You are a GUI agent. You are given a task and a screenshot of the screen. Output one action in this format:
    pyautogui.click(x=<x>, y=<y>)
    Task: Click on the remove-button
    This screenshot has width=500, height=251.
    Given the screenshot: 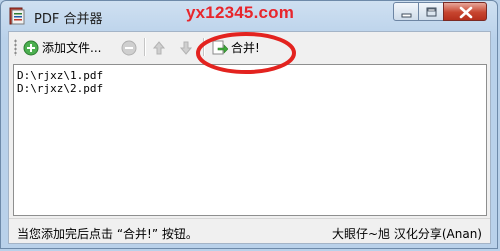 What is the action you would take?
    pyautogui.click(x=129, y=47)
    